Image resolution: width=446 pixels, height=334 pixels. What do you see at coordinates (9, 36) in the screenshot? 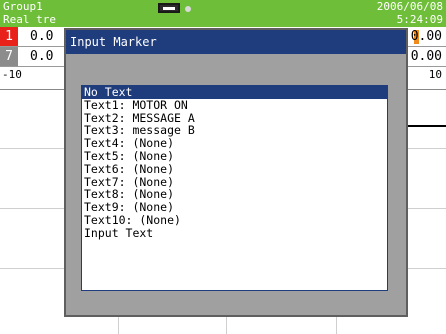
I see `channel-number: 1` at bounding box center [9, 36].